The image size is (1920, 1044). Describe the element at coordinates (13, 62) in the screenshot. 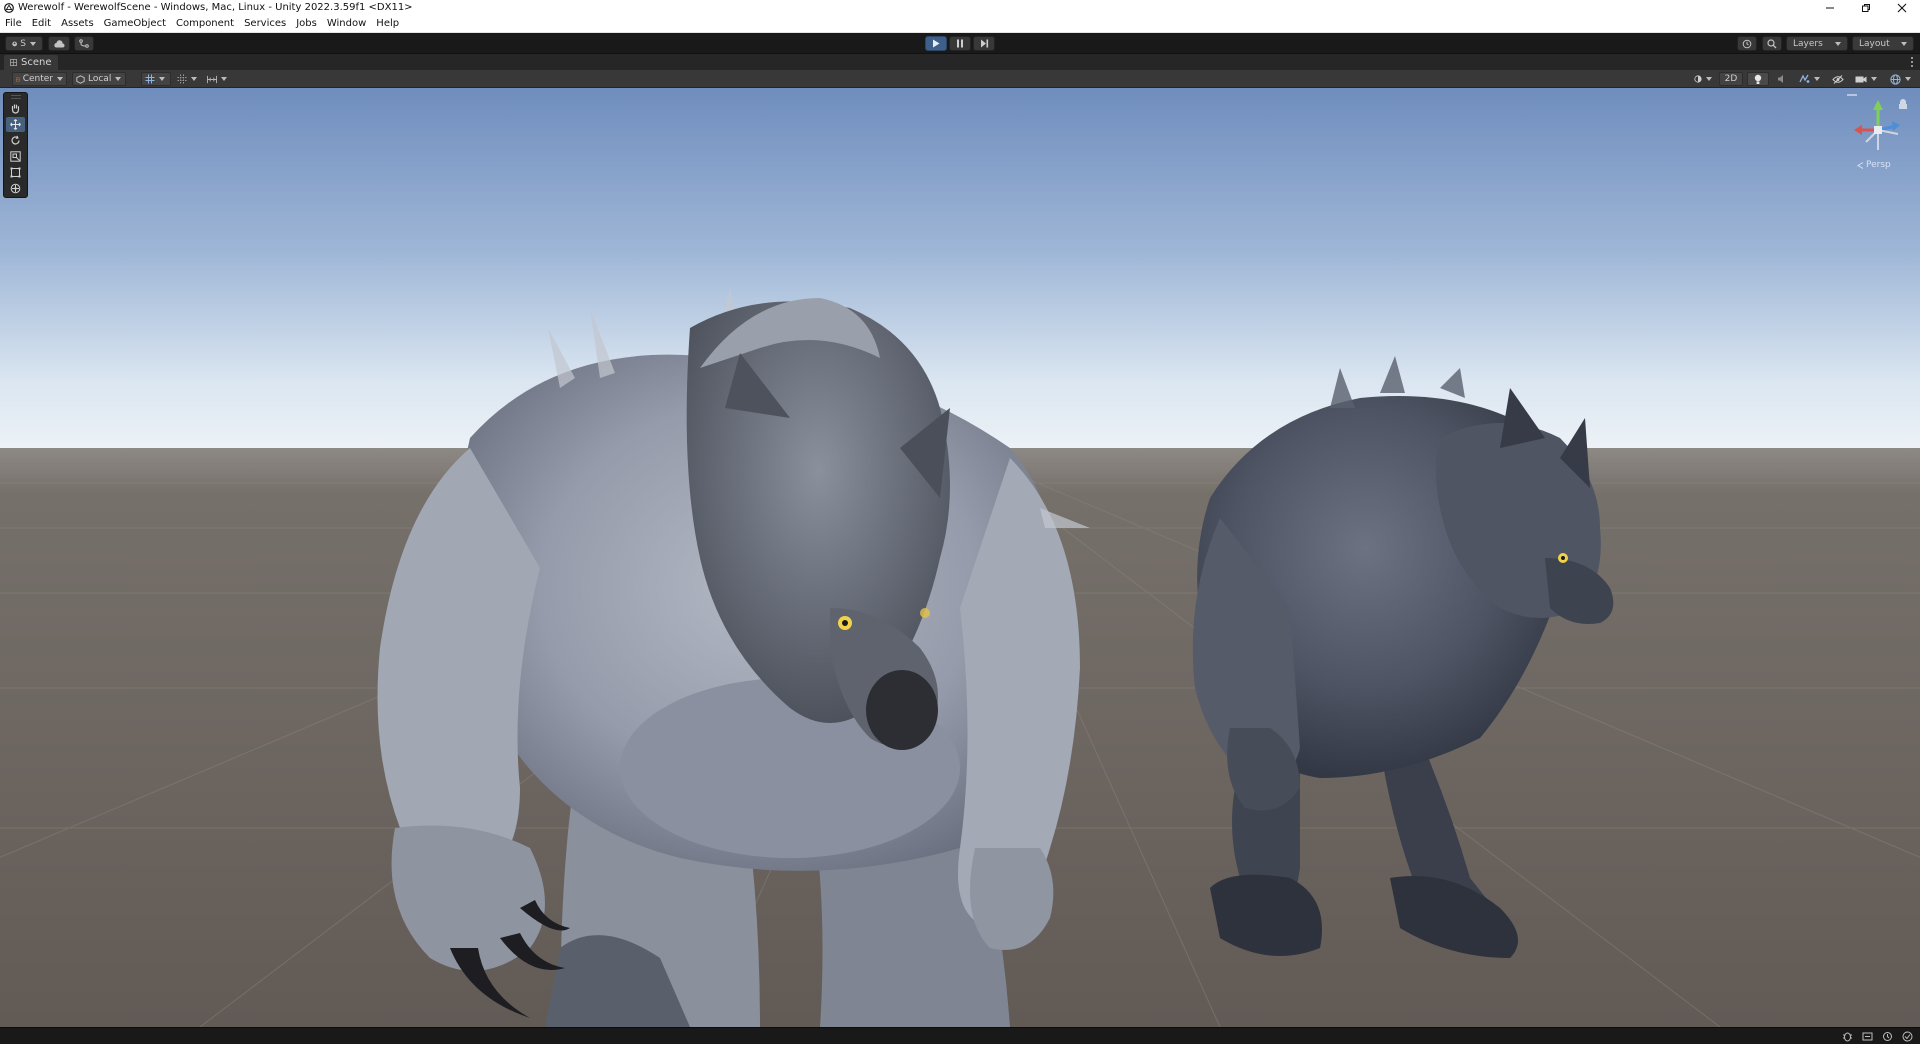

I see `scene-grid-icon` at that location.